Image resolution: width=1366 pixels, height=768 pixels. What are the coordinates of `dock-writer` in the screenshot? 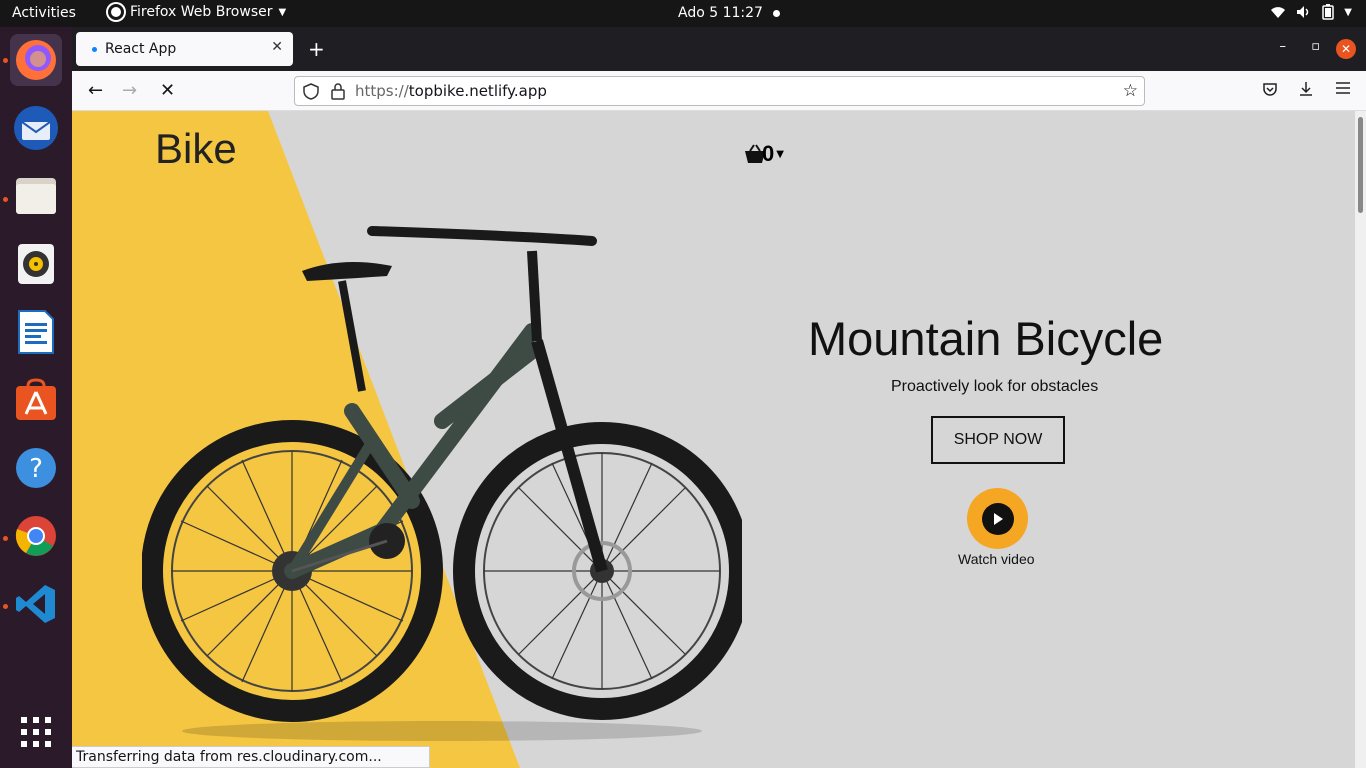 It's located at (36, 332).